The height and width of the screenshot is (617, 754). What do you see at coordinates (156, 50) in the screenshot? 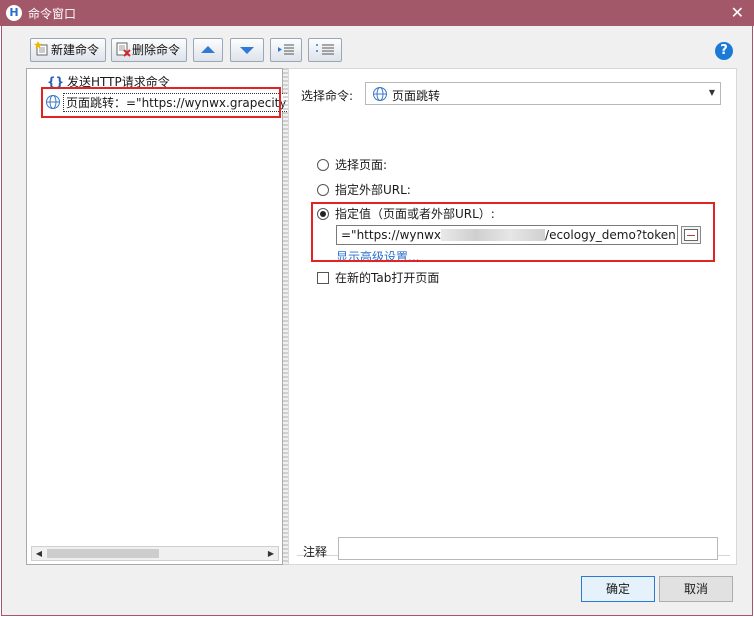
I see `delete-command-label: 删除命令` at bounding box center [156, 50].